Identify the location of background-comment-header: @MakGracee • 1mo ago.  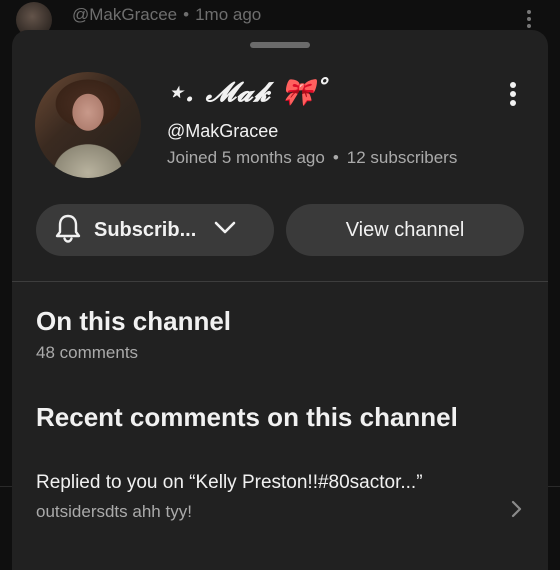
(280, 19).